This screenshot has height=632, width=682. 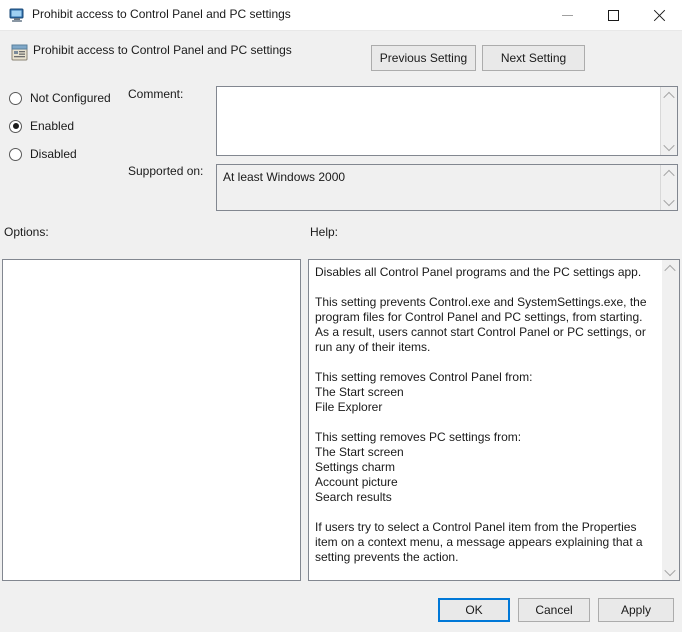 What do you see at coordinates (474, 610) in the screenshot?
I see `ok-button: OK` at bounding box center [474, 610].